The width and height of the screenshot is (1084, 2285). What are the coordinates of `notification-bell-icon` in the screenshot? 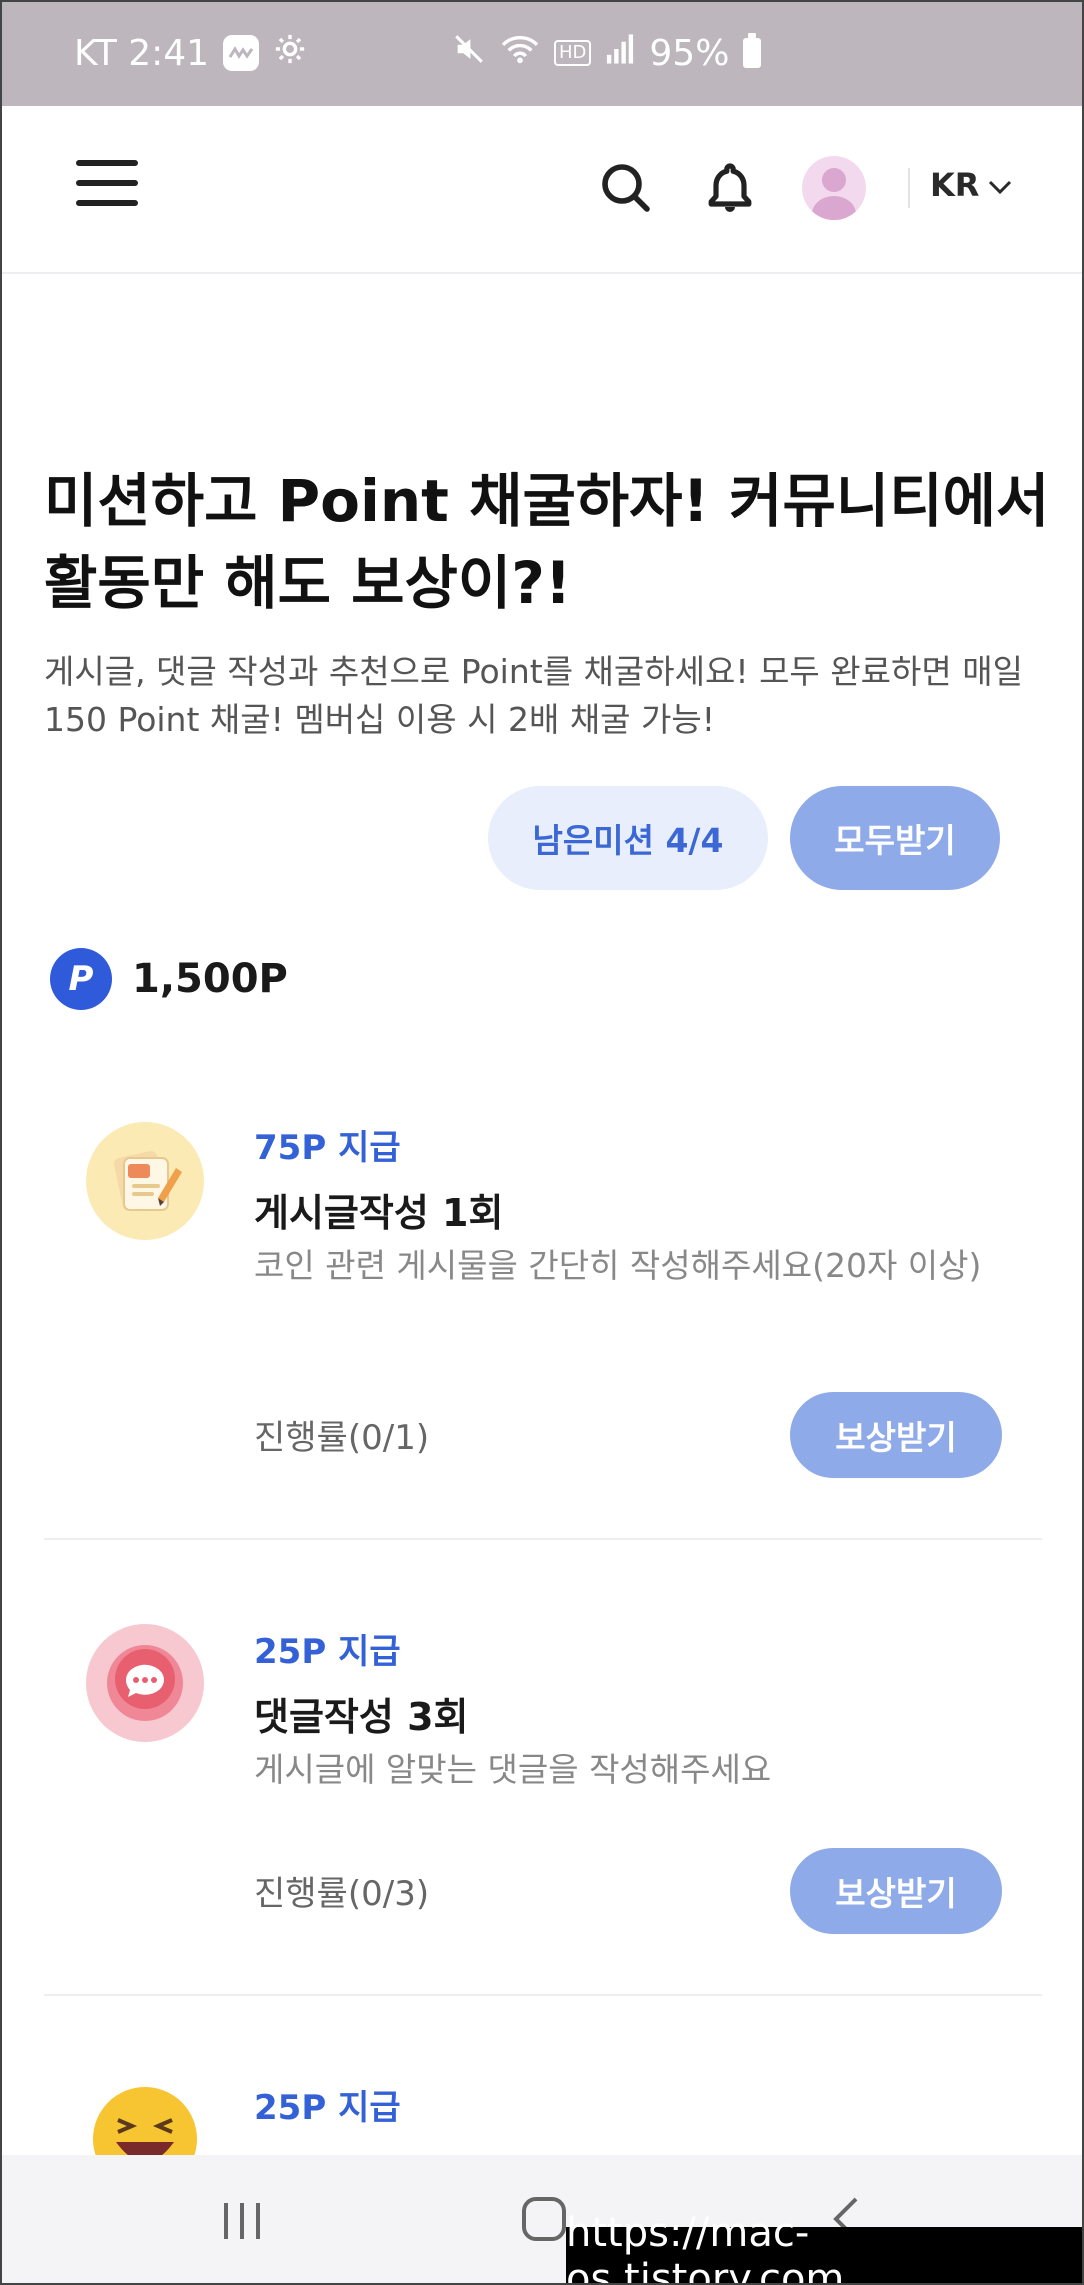 It's located at (730, 188).